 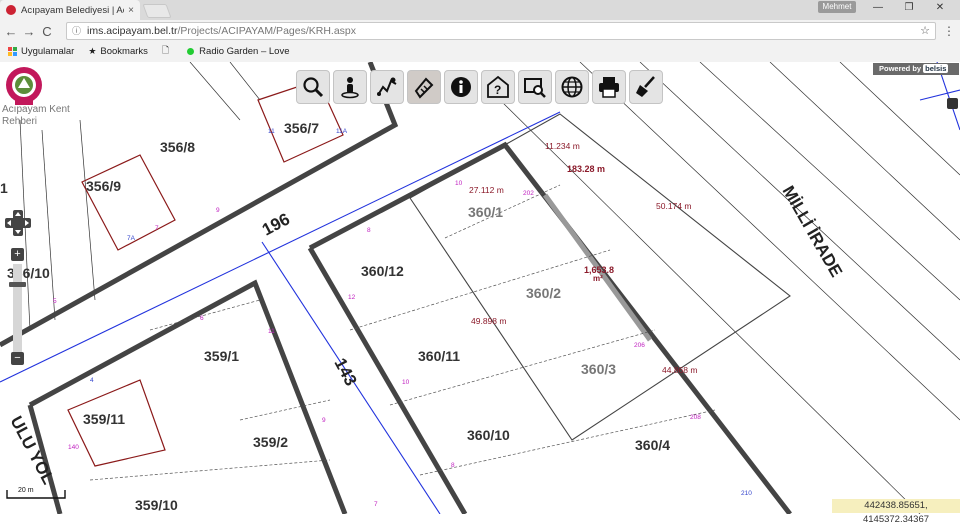 I want to click on door-number: 9, so click(x=218, y=210).